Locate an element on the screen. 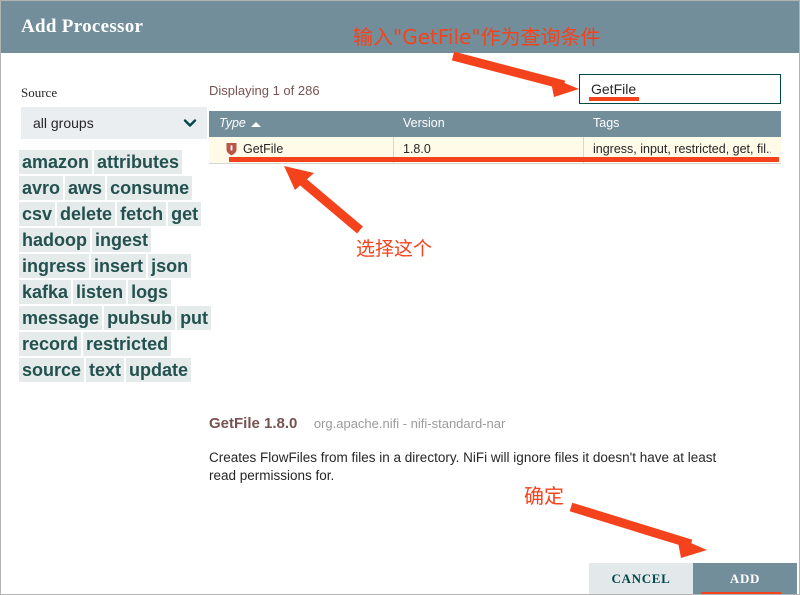  detail-bundle: org.apache.nifi - nifi-standard-nar is located at coordinates (409, 423).